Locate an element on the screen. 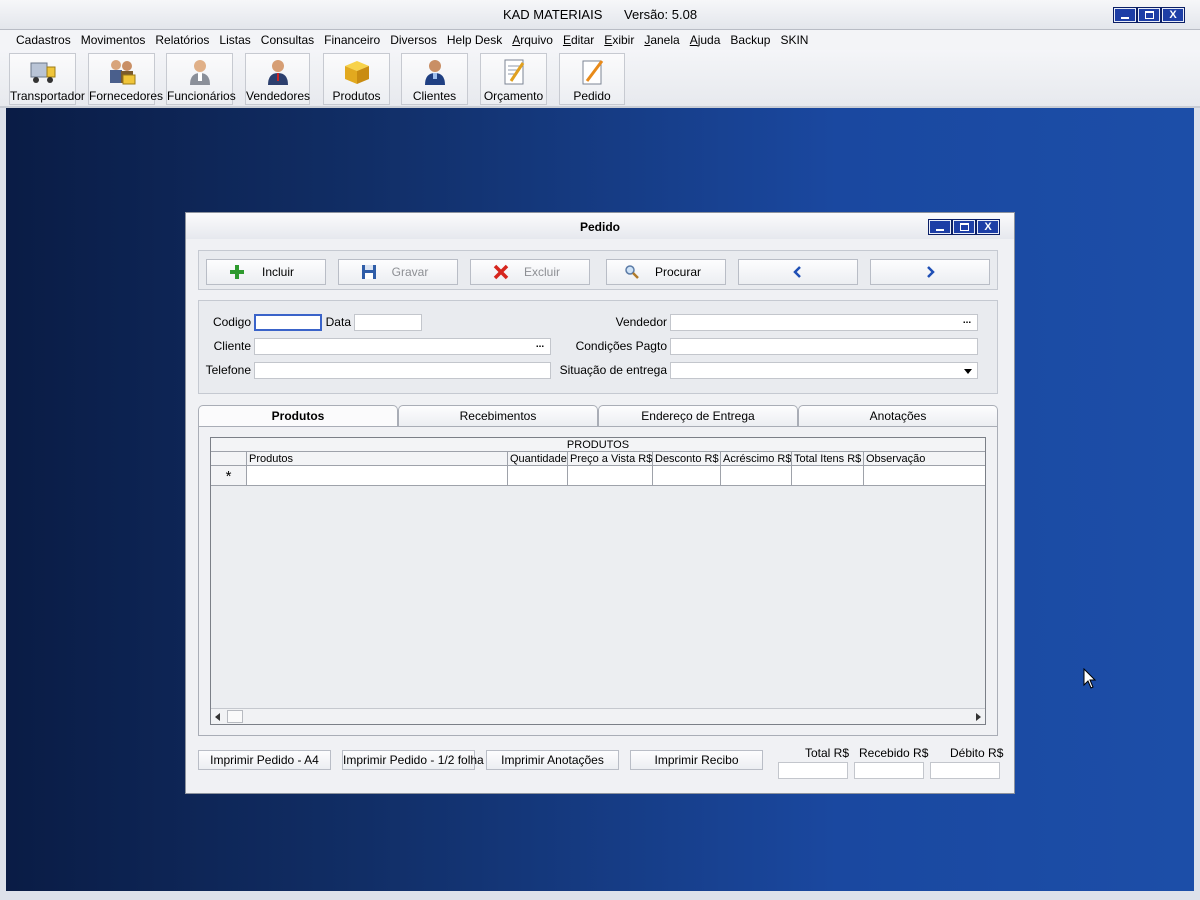  gravar-button: Gravar is located at coordinates (398, 272).